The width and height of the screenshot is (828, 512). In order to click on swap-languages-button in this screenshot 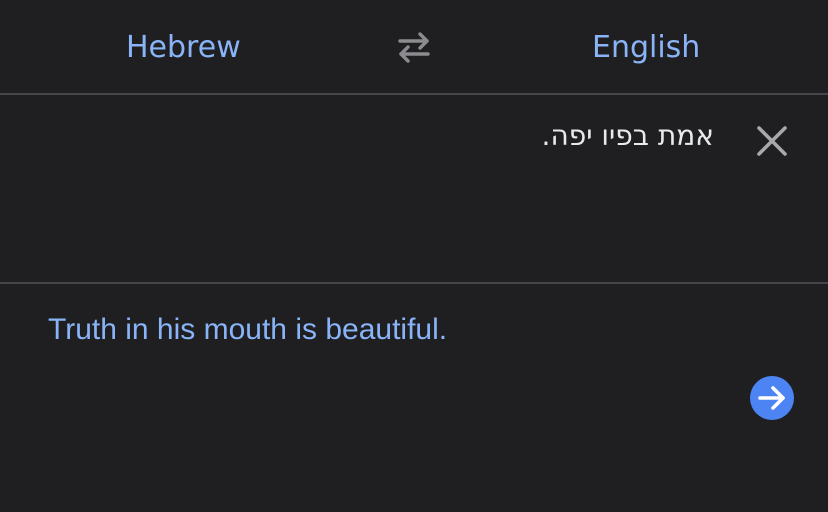, I will do `click(414, 47)`.